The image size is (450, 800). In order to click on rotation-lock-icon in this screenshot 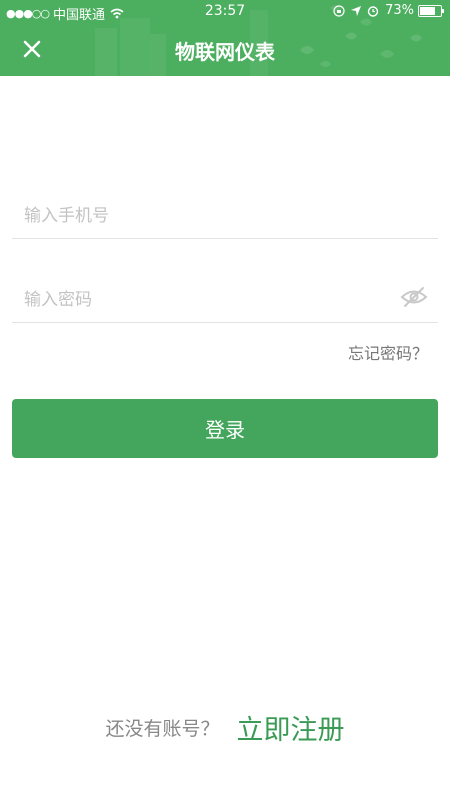, I will do `click(339, 10)`.